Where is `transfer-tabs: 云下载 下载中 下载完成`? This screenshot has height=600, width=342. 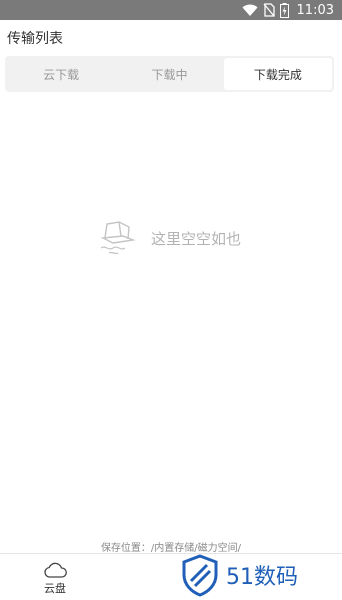 transfer-tabs: 云下载 下载中 下载完成 is located at coordinates (169, 74).